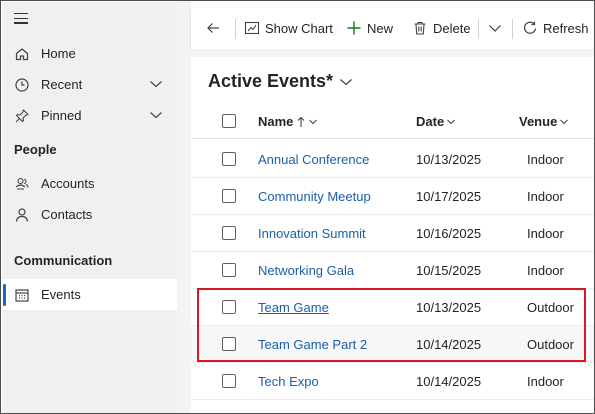  I want to click on column-header-name: Name, so click(288, 121).